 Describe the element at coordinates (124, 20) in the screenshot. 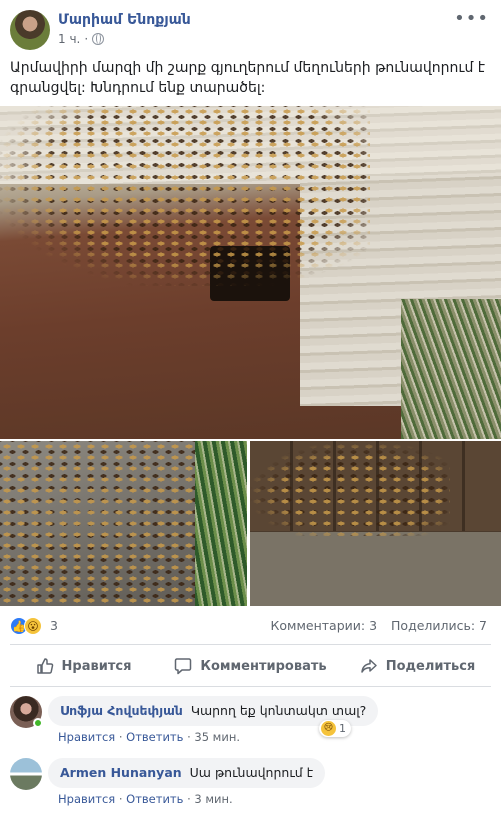

I see `author-name: Մարիամ Ենոքյան` at that location.